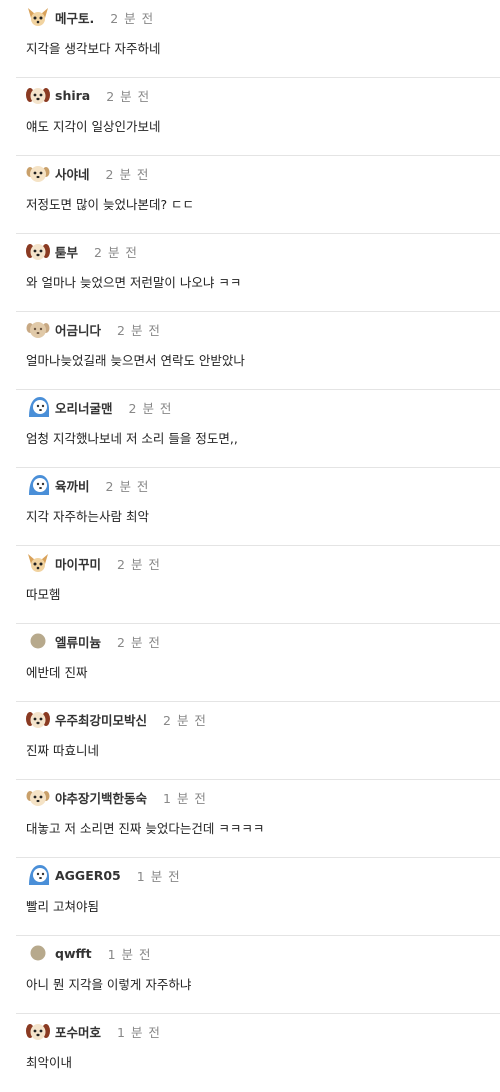 The image size is (500, 1092). Describe the element at coordinates (84, 407) in the screenshot. I see `comment-nickname: 오리너굴맨` at that location.